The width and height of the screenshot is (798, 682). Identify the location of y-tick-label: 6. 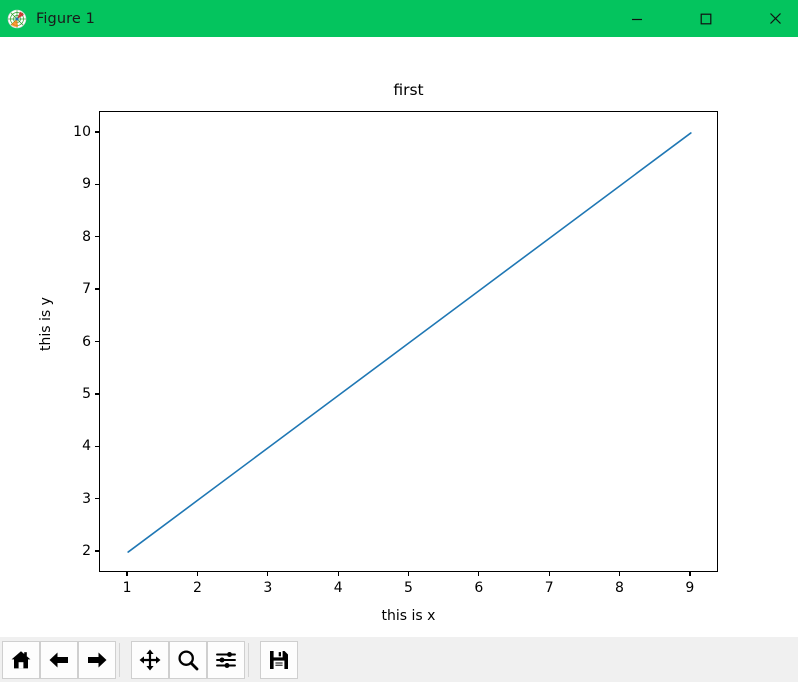
(86, 341).